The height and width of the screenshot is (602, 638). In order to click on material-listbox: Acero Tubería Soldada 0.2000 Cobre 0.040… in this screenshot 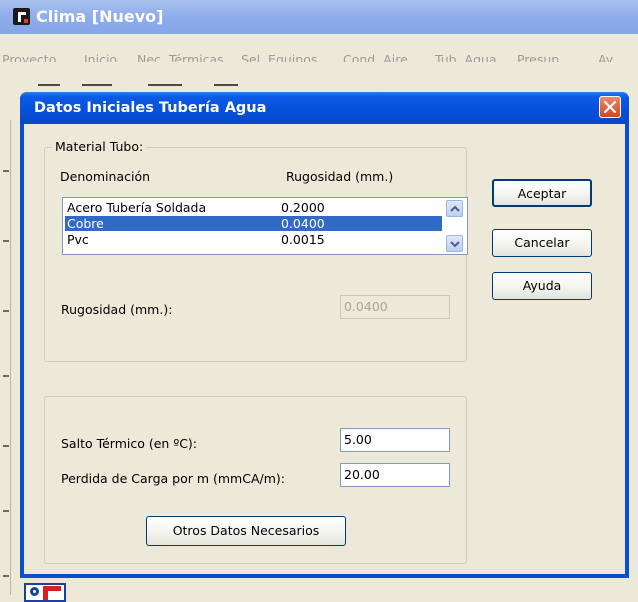, I will do `click(265, 226)`.